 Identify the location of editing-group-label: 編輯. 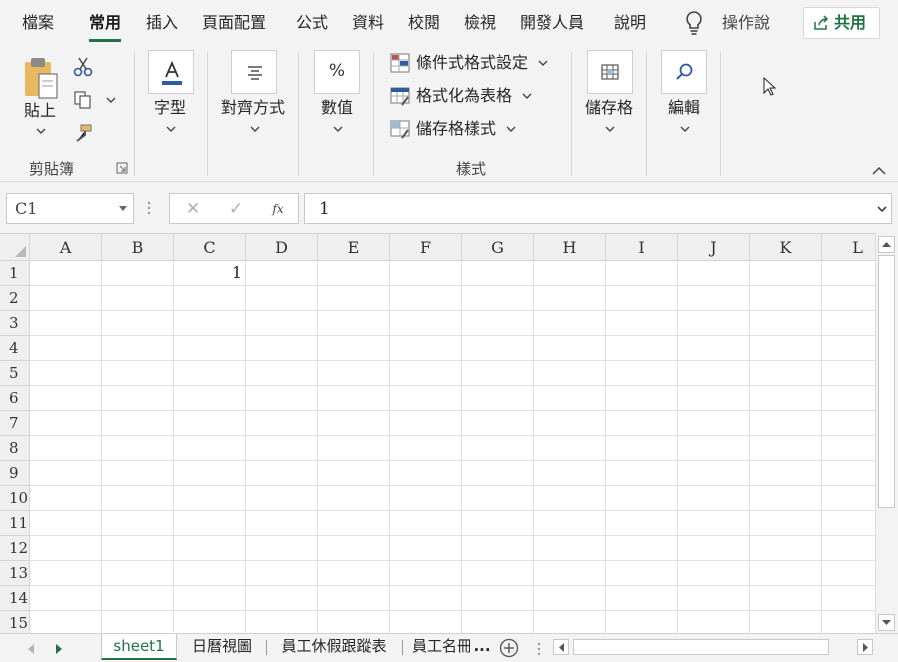
(684, 108).